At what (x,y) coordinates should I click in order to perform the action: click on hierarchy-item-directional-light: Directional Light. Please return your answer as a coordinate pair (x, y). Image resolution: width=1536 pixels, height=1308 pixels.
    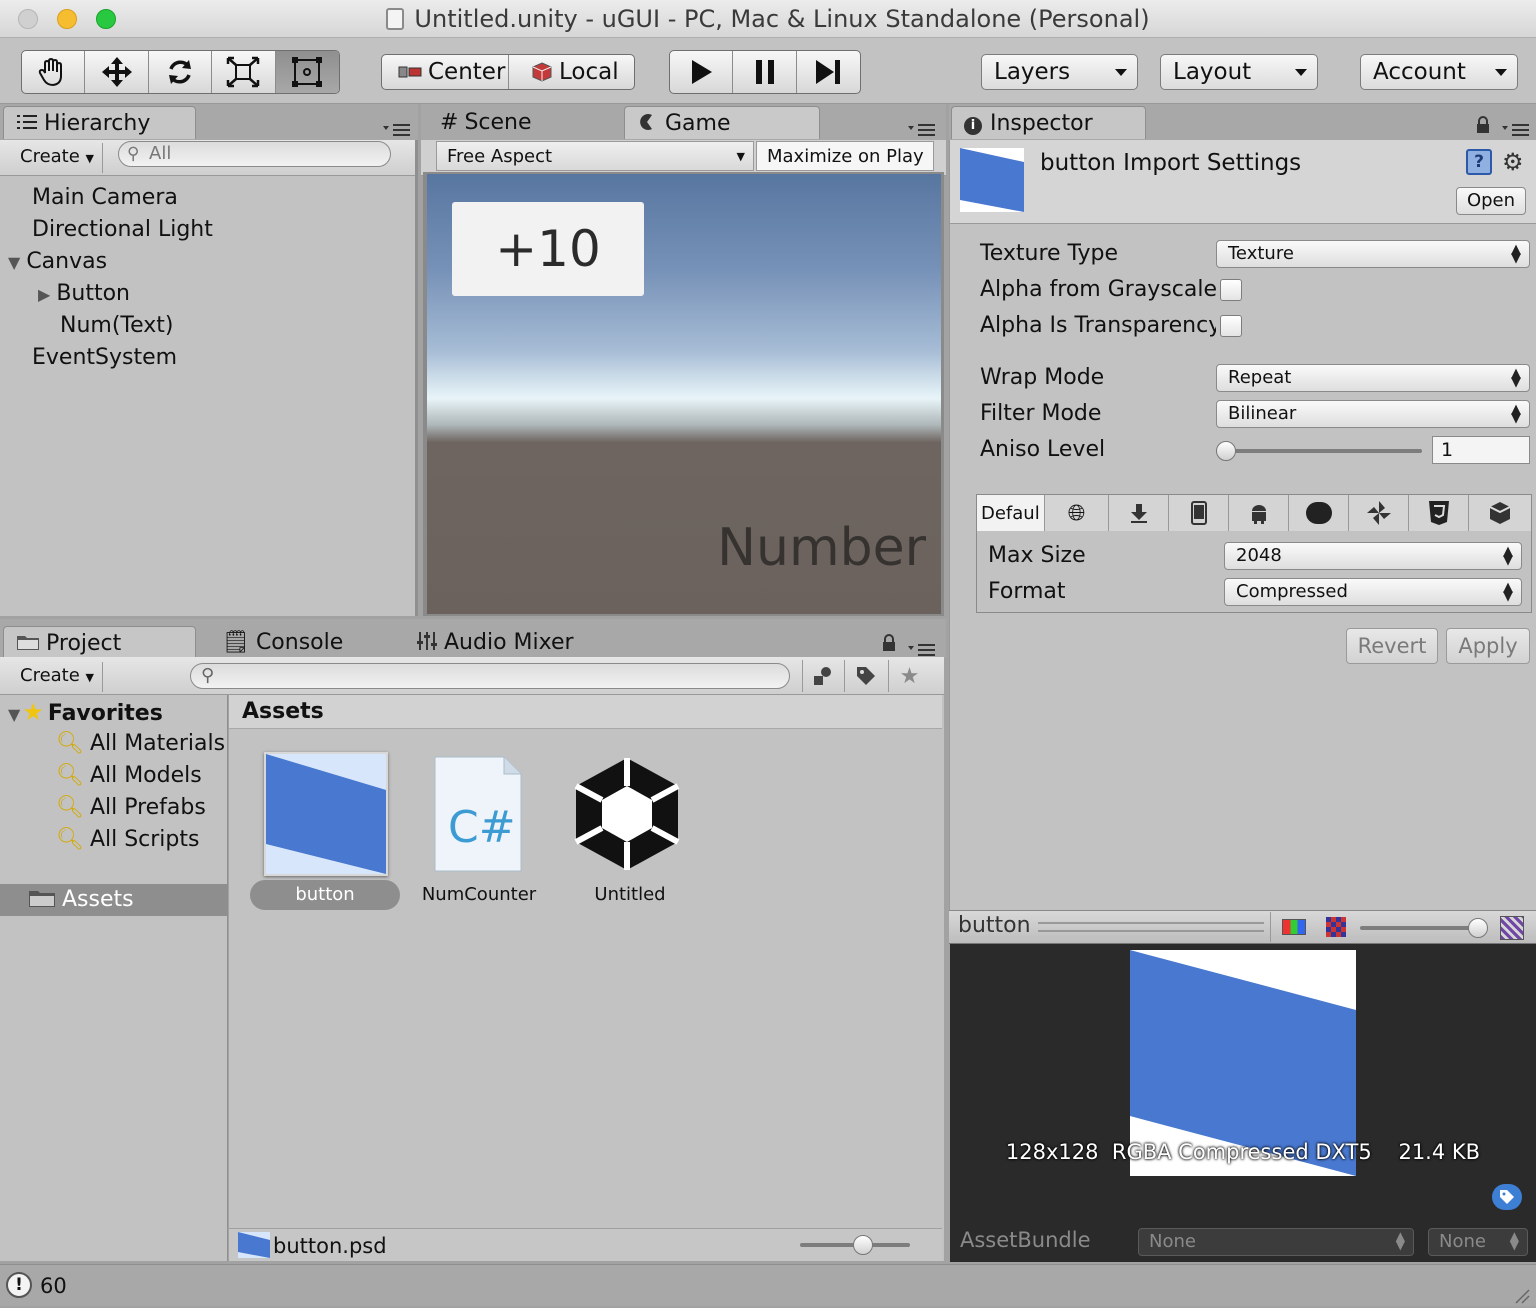
    Looking at the image, I should click on (122, 230).